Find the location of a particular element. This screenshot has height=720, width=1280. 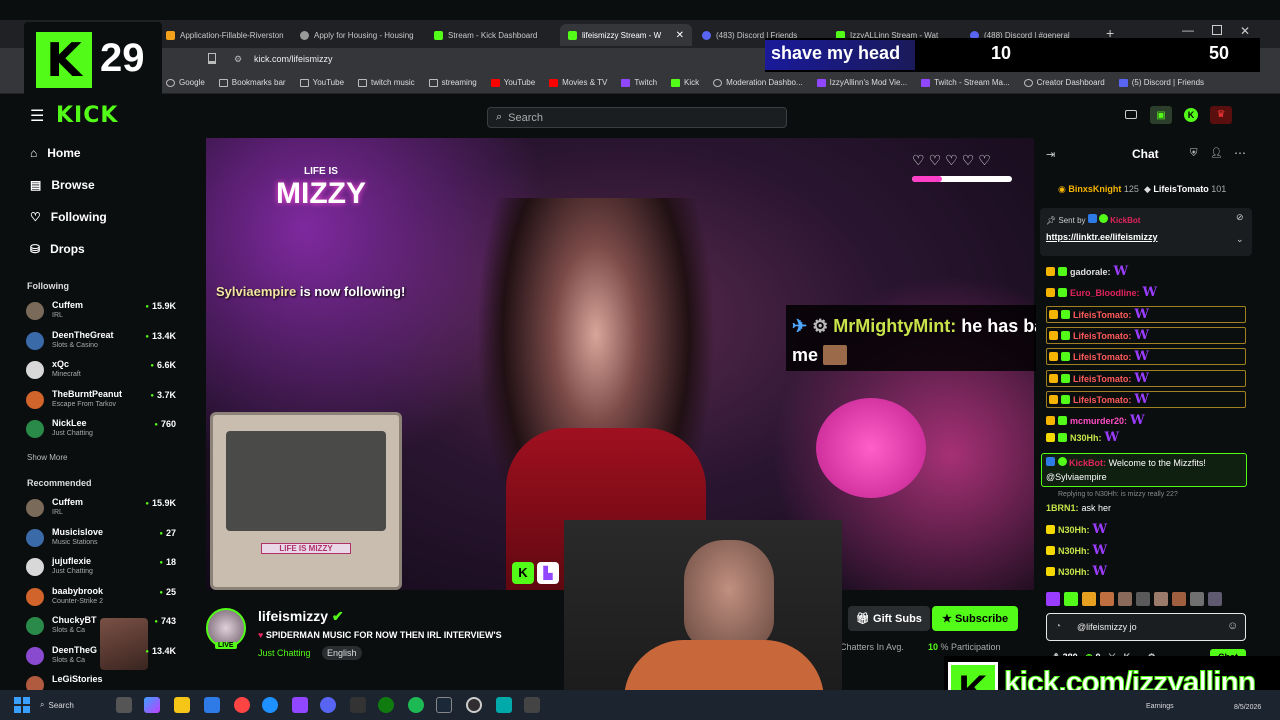

category-link: Just Chatting is located at coordinates (284, 653).